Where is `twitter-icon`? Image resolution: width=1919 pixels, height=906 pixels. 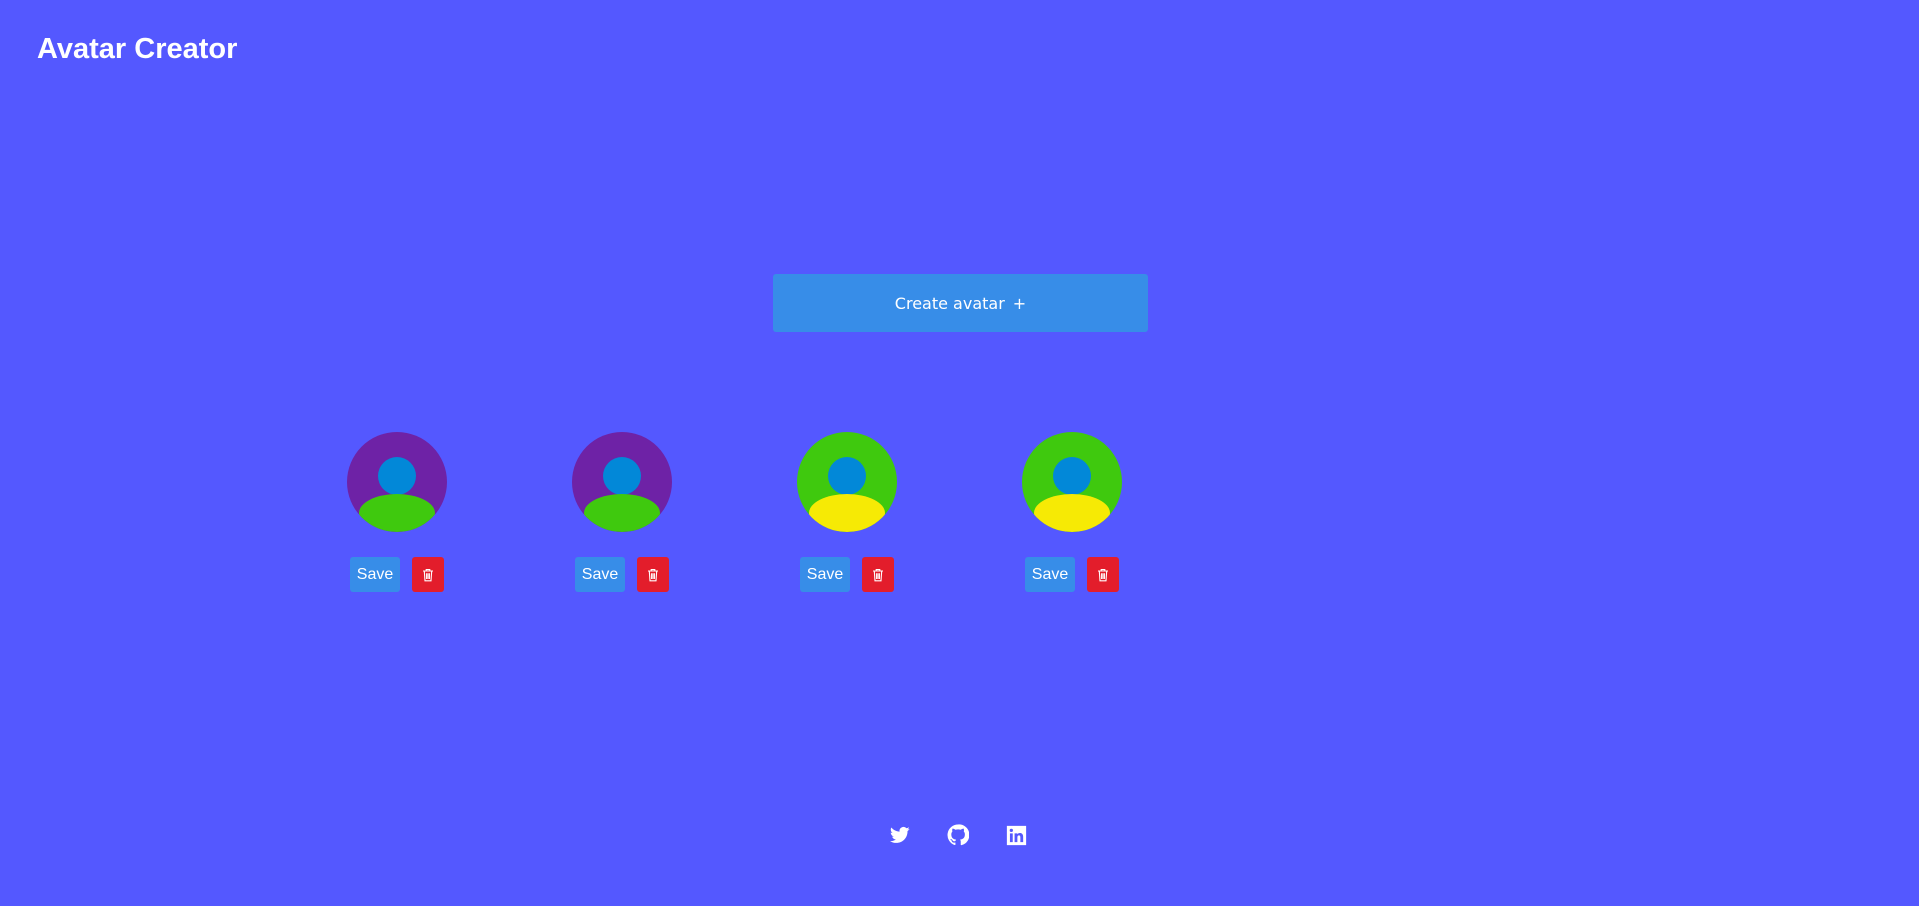 twitter-icon is located at coordinates (900, 834).